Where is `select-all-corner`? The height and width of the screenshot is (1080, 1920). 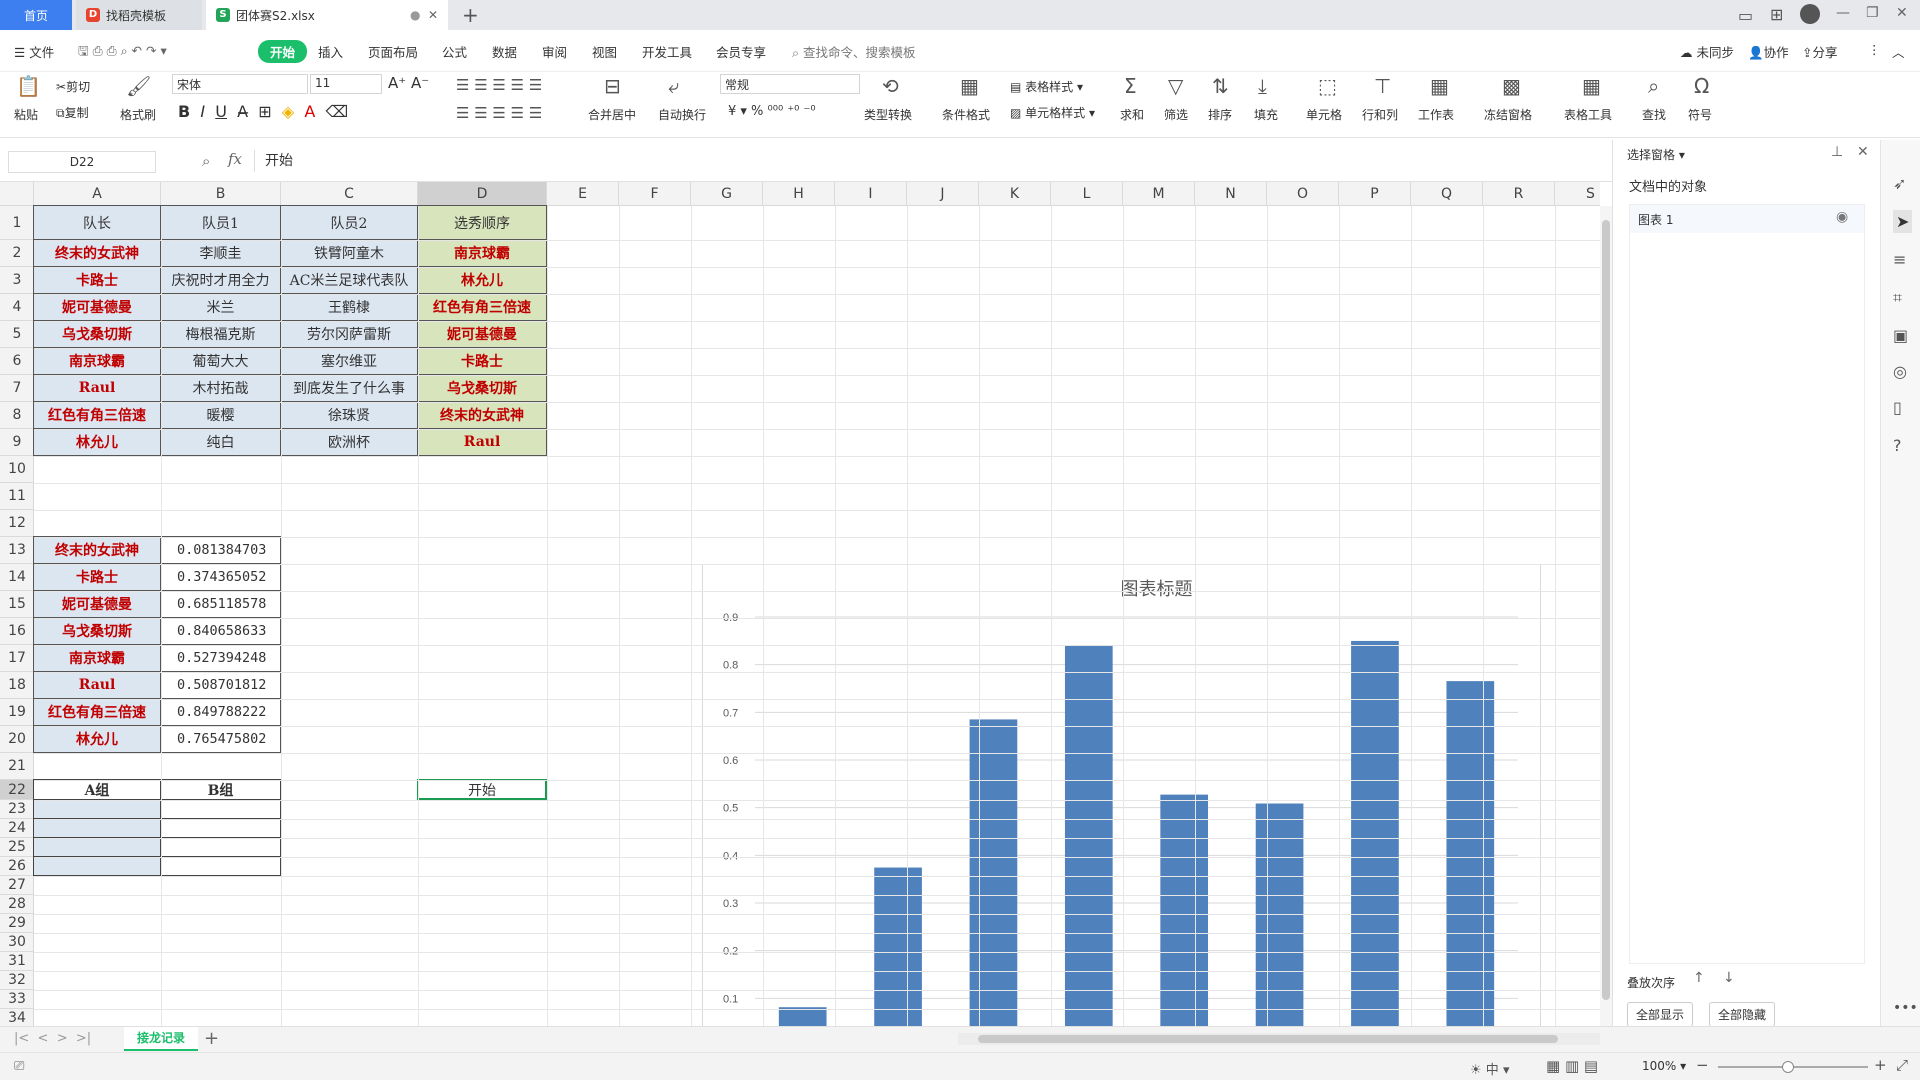 select-all-corner is located at coordinates (17, 194).